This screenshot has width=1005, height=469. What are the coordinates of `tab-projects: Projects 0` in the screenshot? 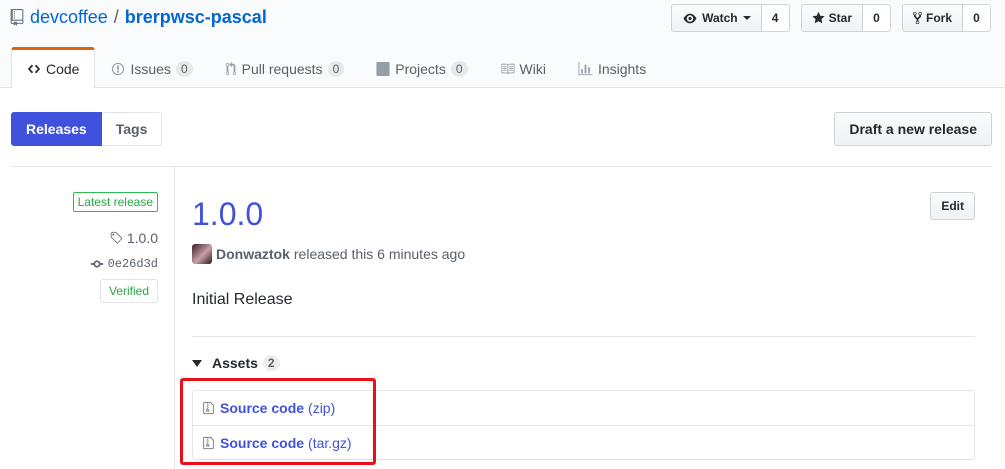 It's located at (421, 68).